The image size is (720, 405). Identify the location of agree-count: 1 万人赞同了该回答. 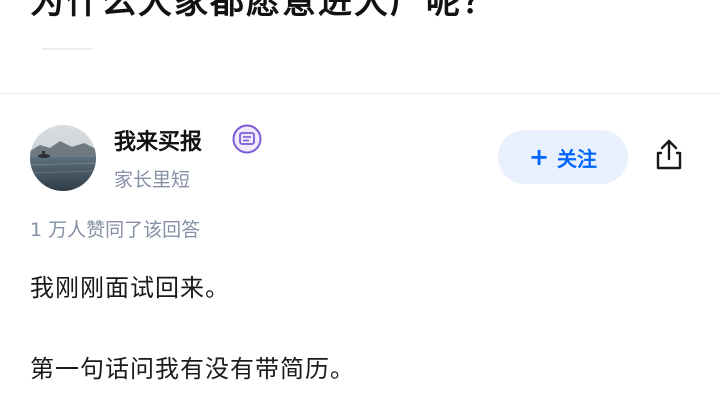
(115, 230).